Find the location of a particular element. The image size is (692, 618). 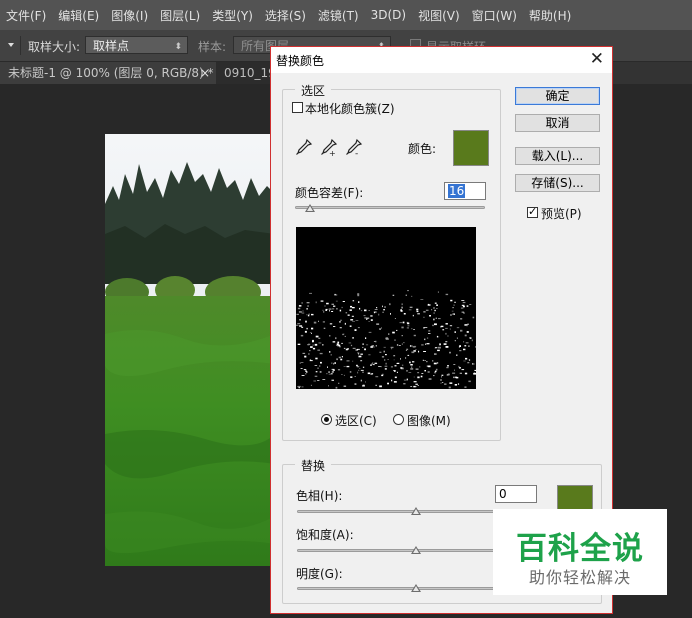

radio-selection-label: 选区(C) is located at coordinates (356, 421).